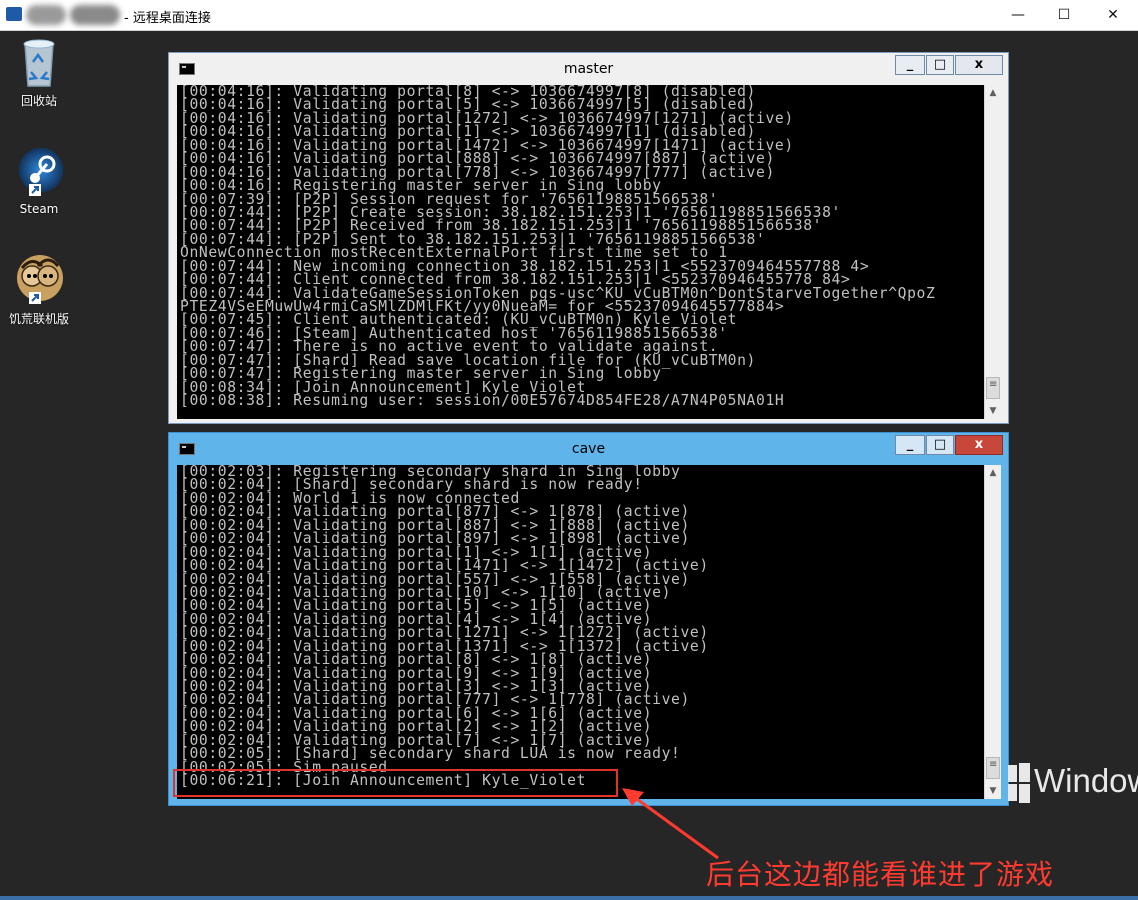 This screenshot has width=1138, height=900. What do you see at coordinates (38, 319) in the screenshot?
I see `desktop-icon-label: 饥荒联机版` at bounding box center [38, 319].